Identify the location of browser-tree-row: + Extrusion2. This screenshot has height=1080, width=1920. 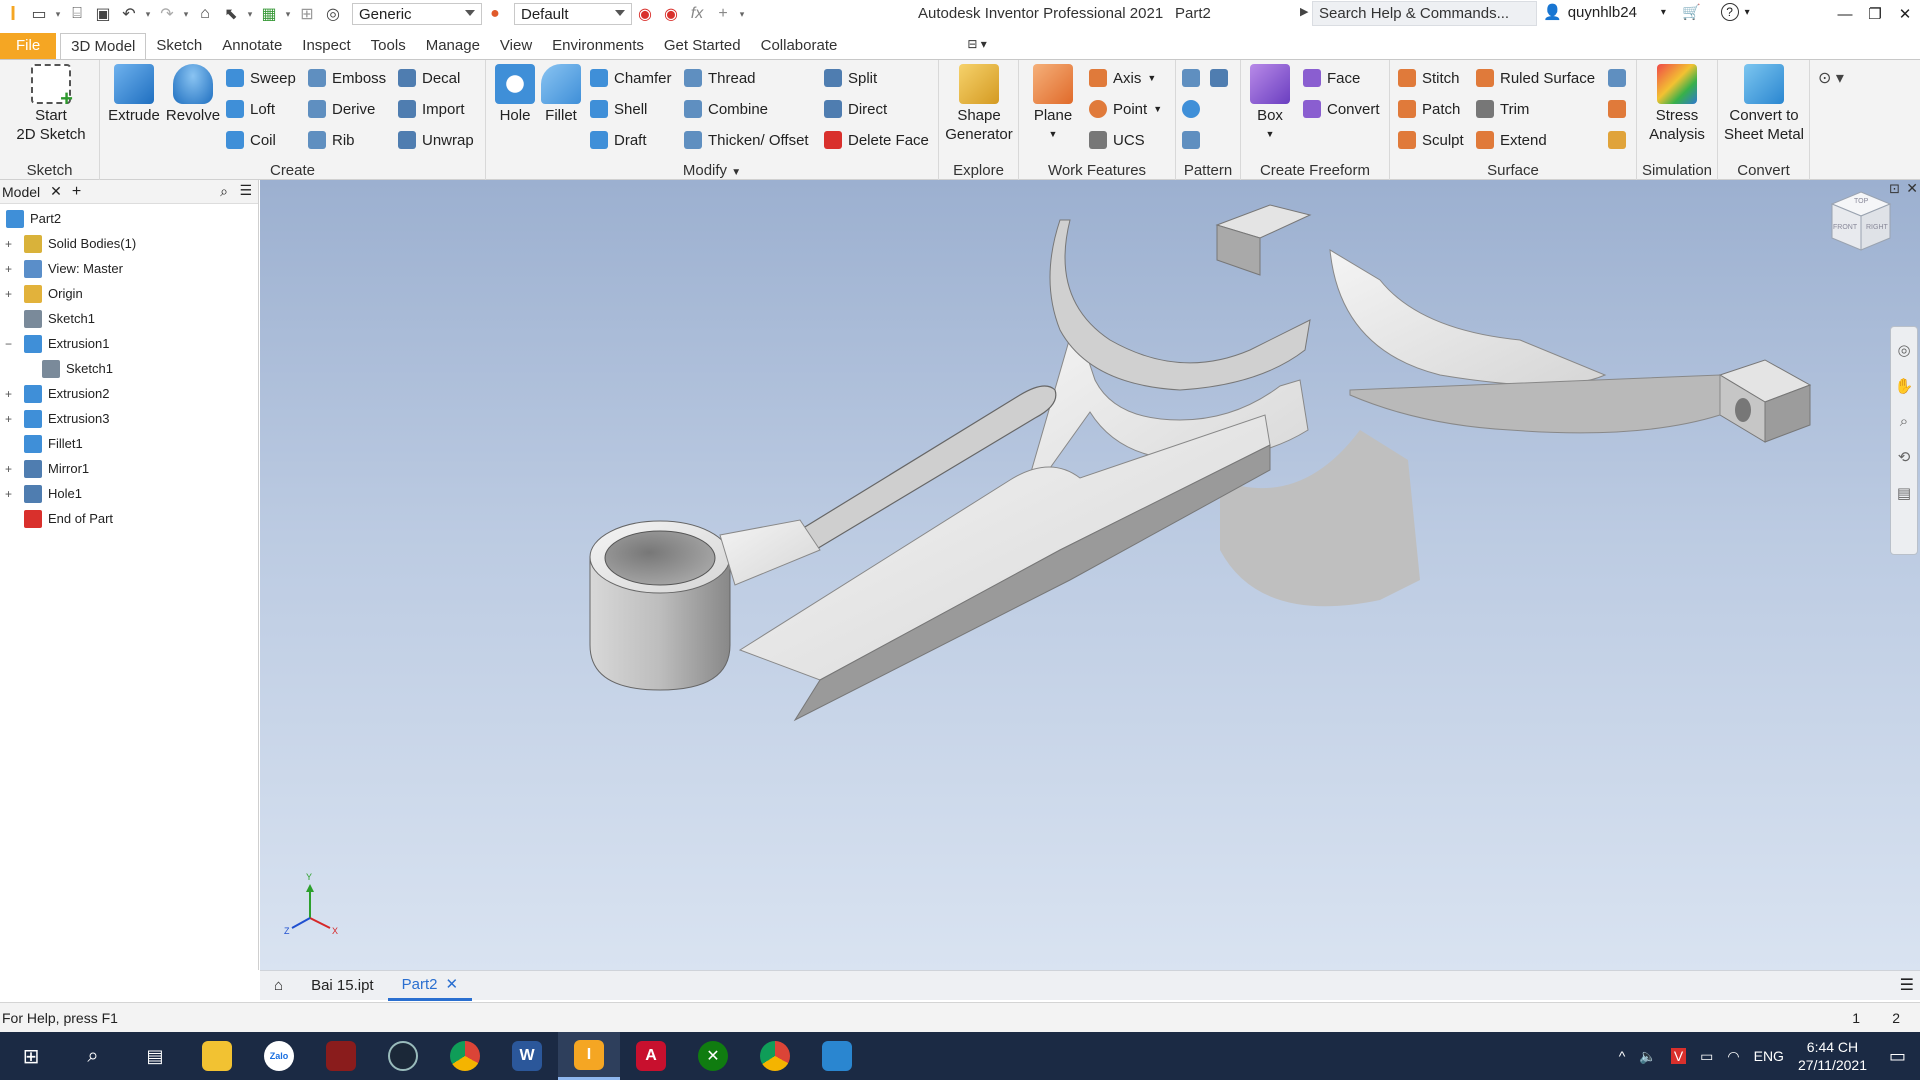
(129, 393).